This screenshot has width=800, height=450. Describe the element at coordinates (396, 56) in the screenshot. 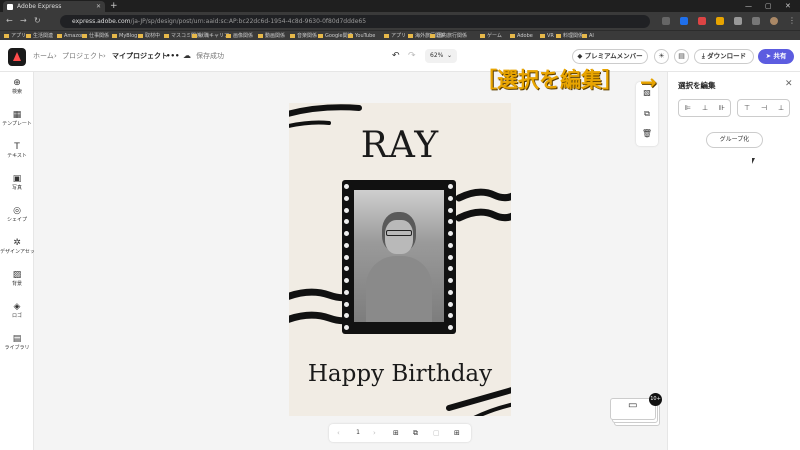

I see `undo-icon: ↶` at that location.